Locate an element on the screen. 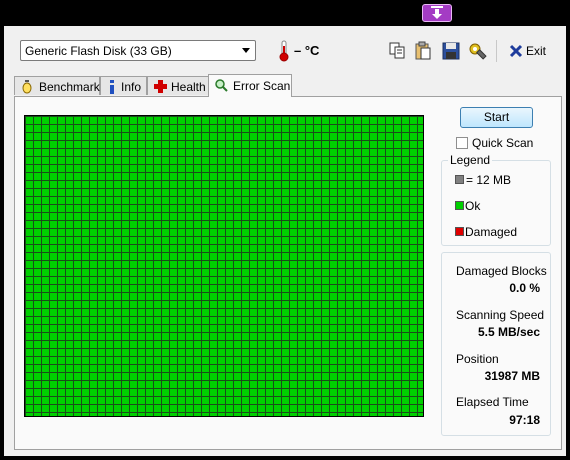  damaged-blocks-label: Damaged Blocks is located at coordinates (501, 271).